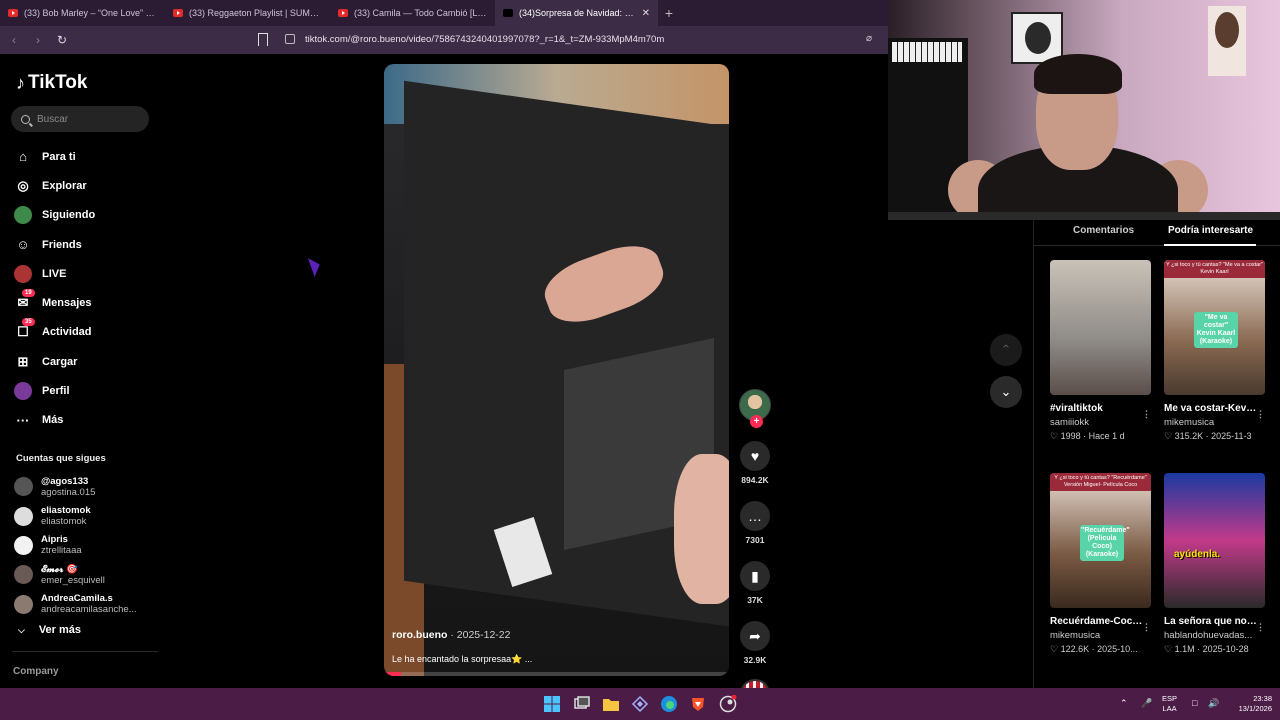 This screenshot has height=720, width=1280. Describe the element at coordinates (84, 361) in the screenshot. I see `nav-item-cargar: ⊞ Cargar` at that location.